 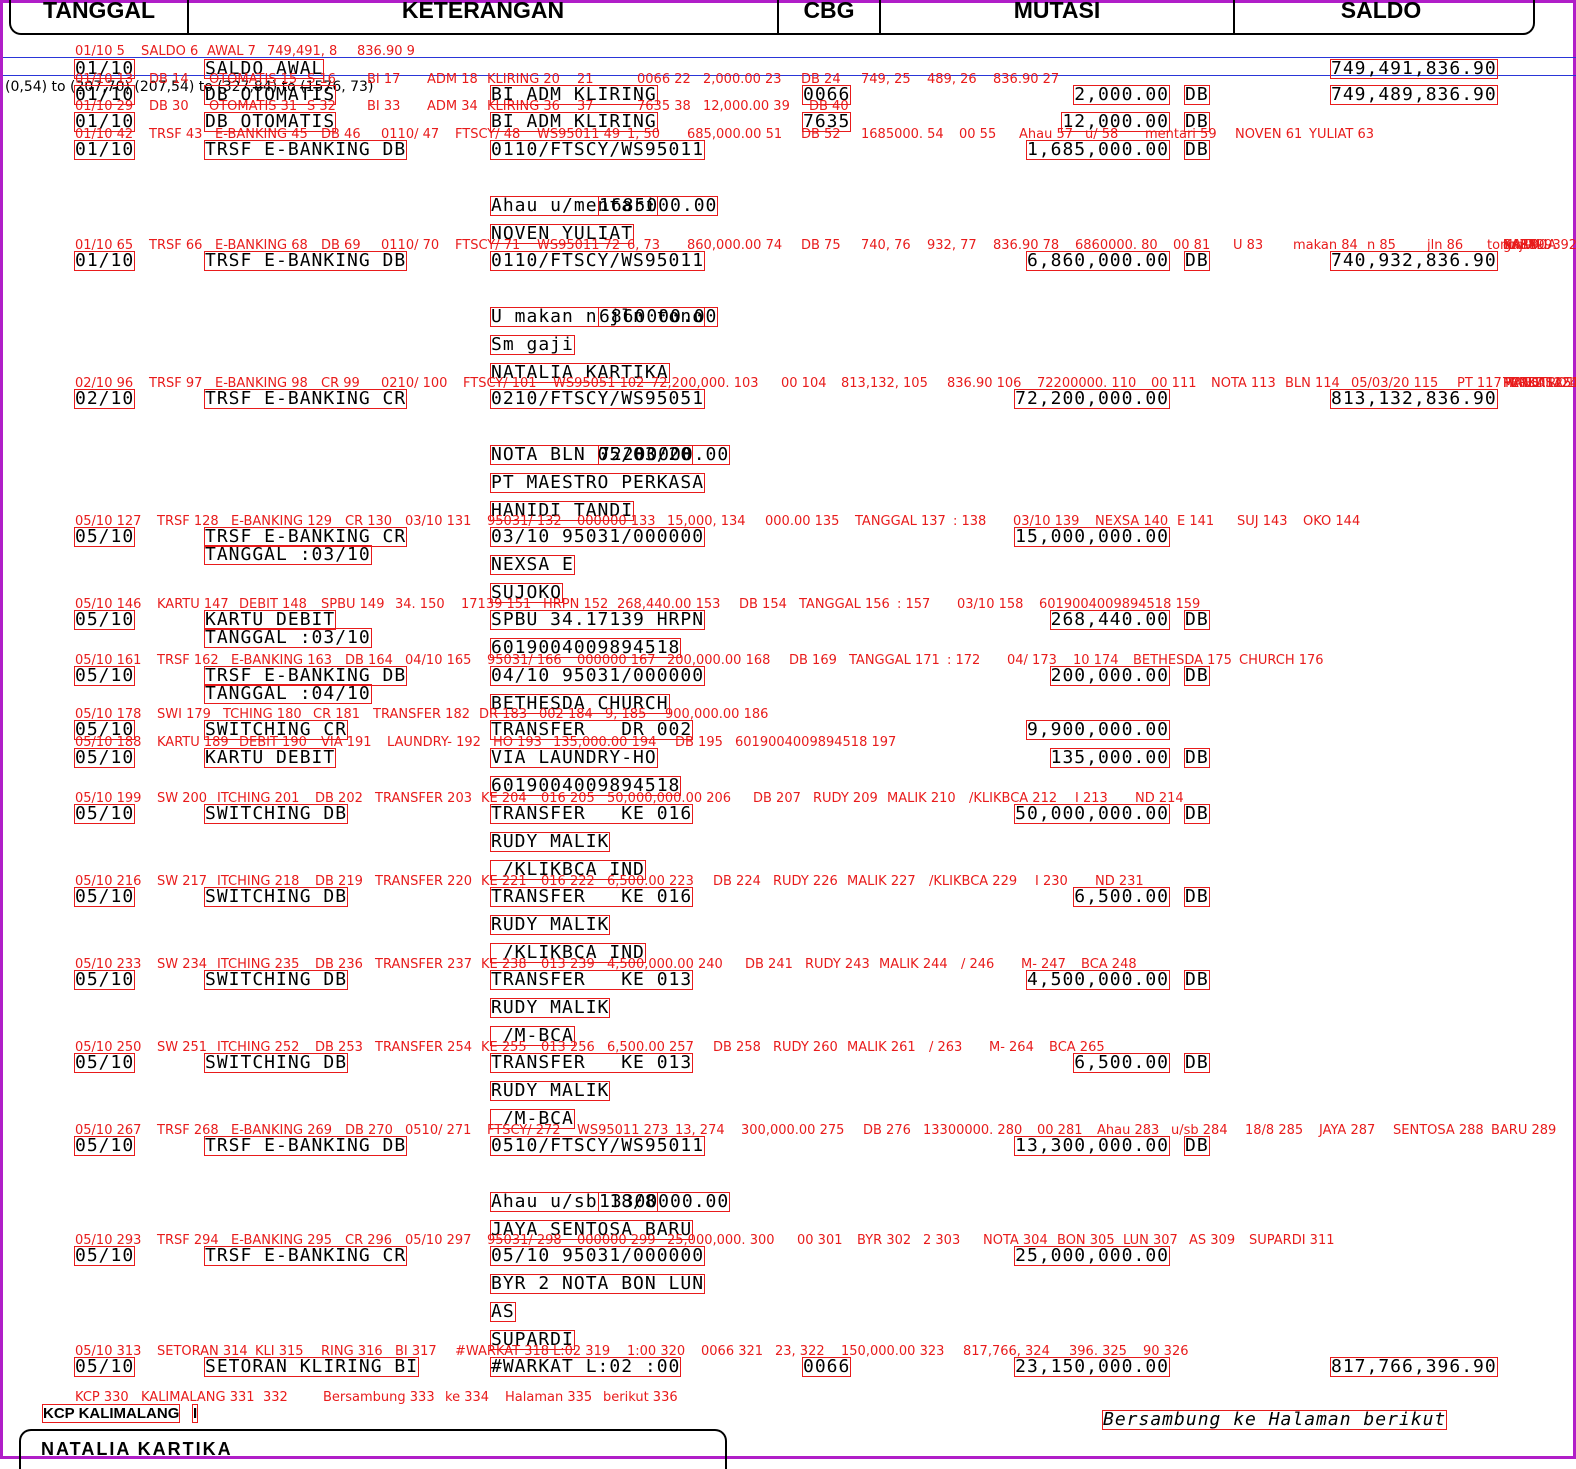 What do you see at coordinates (503, 1311) in the screenshot?
I see `row-detail: AS` at bounding box center [503, 1311].